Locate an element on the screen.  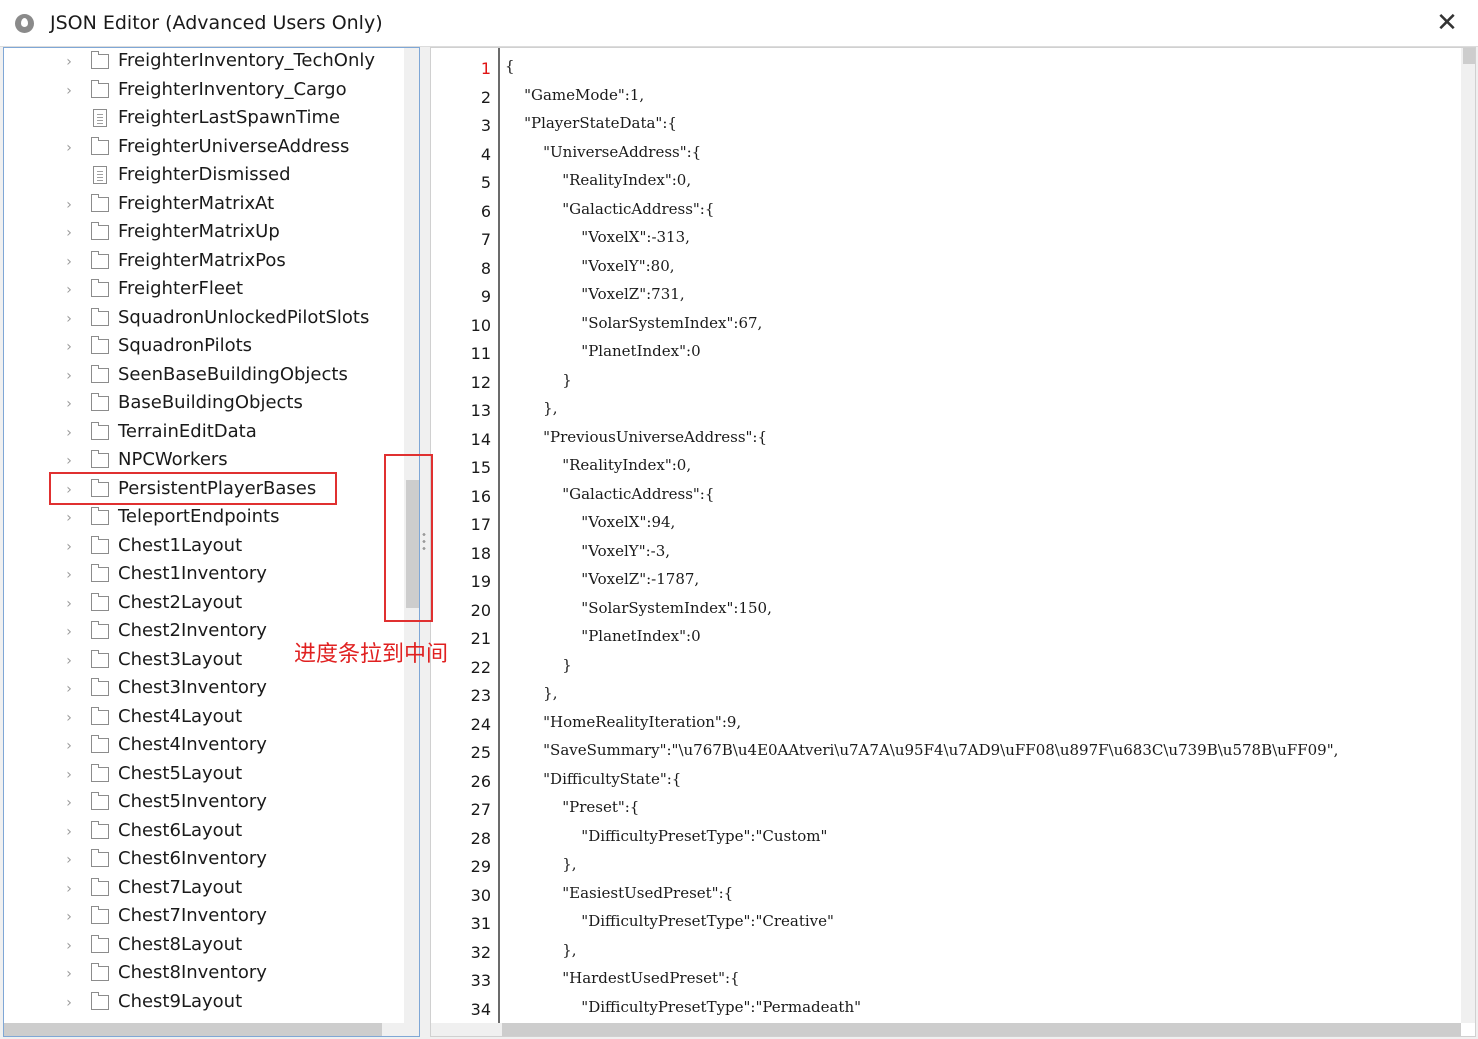
tree-item: › Chest6Layout is located at coordinates (204, 832).